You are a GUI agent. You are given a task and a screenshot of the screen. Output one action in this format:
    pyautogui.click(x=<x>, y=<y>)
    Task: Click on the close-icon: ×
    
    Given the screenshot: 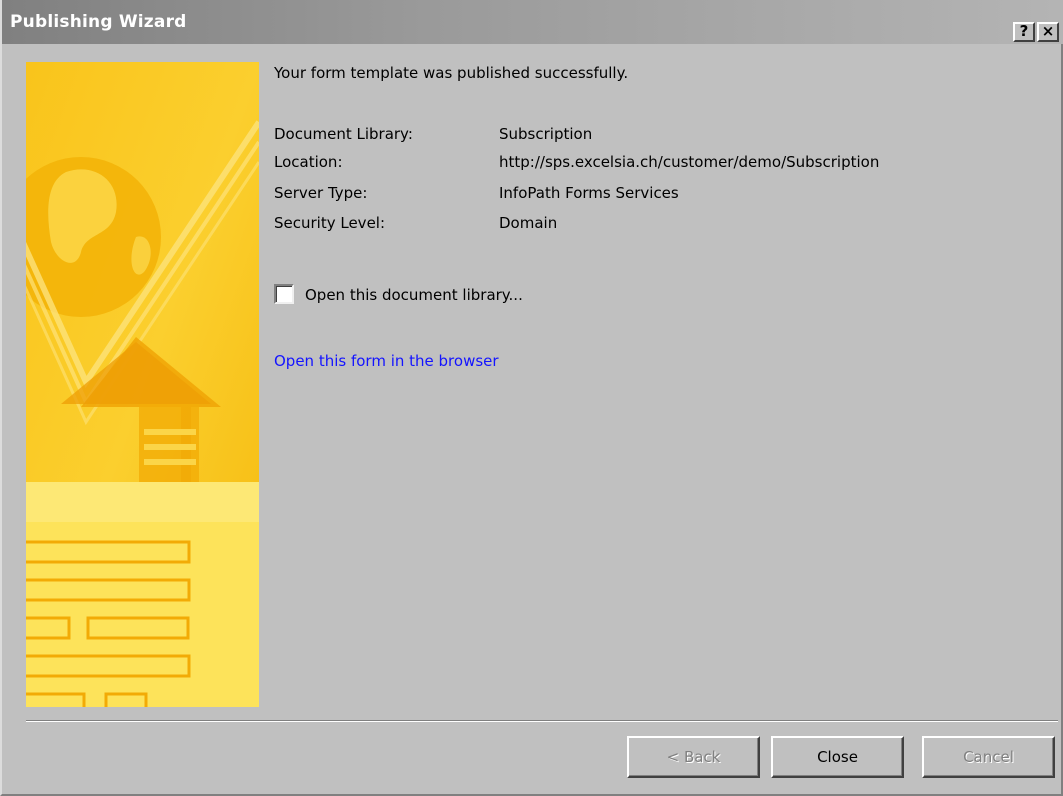 What is the action you would take?
    pyautogui.click(x=1048, y=31)
    